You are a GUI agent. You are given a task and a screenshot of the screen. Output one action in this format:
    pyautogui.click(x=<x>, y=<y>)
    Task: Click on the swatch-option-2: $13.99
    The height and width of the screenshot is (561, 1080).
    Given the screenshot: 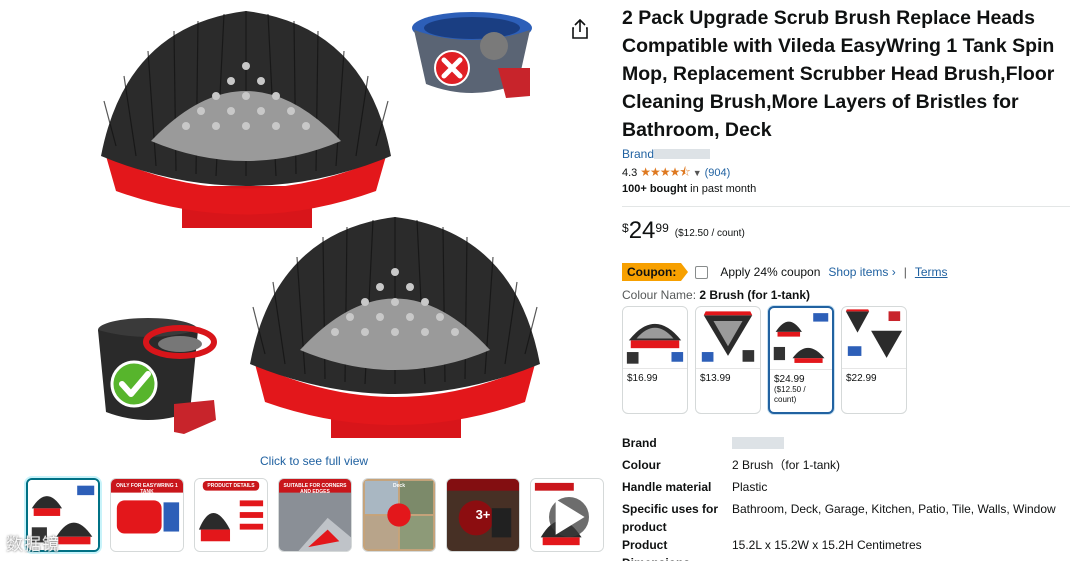 What is the action you would take?
    pyautogui.click(x=728, y=360)
    